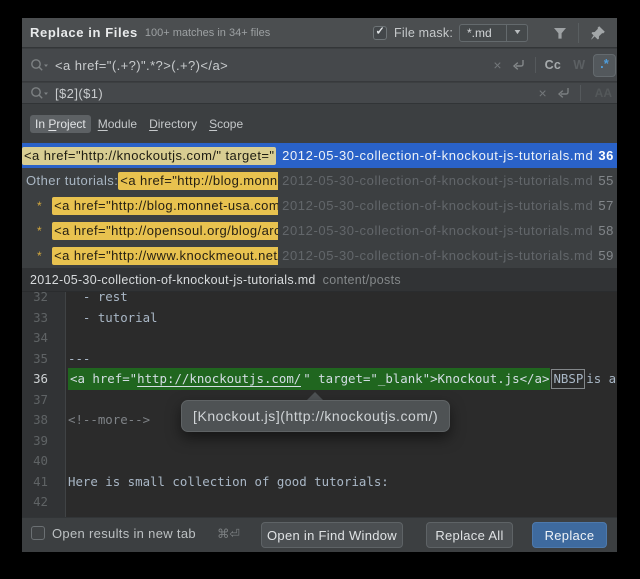 This screenshot has height=579, width=640. Describe the element at coordinates (207, 32) in the screenshot. I see `match-count-summary: 100+ matches in 34+ files` at that location.